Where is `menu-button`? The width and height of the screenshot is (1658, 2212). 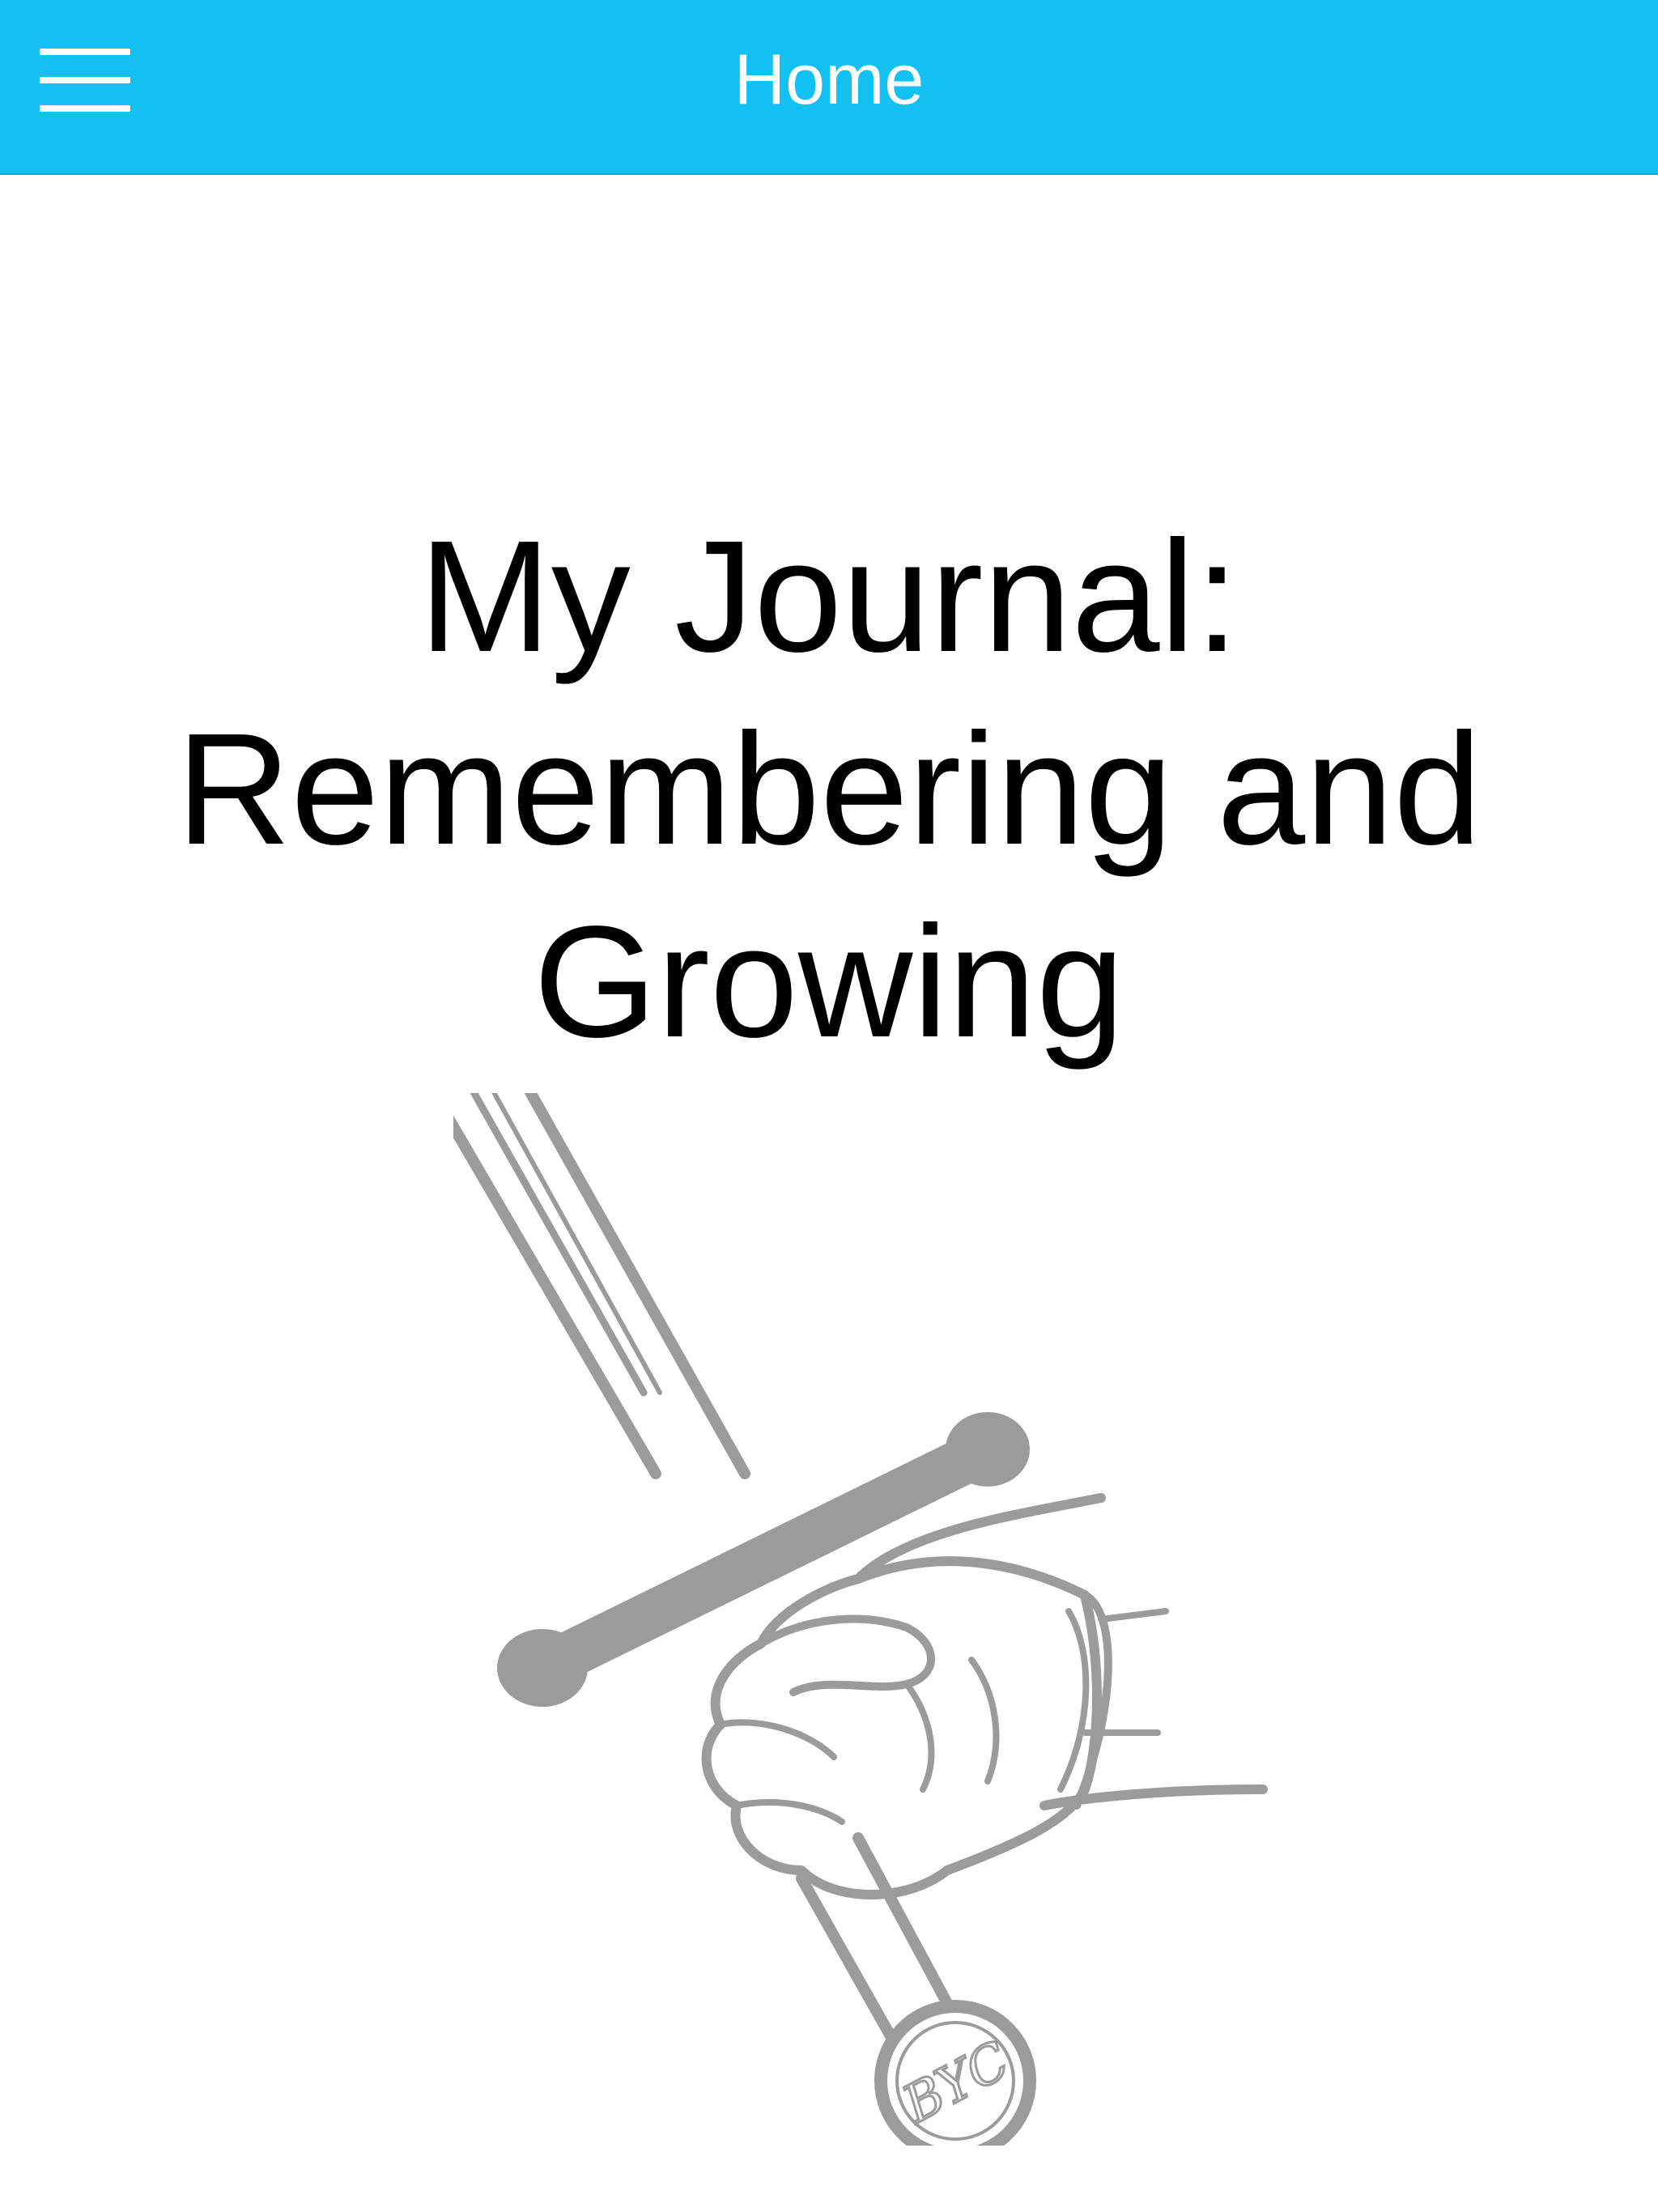
menu-button is located at coordinates (85, 81).